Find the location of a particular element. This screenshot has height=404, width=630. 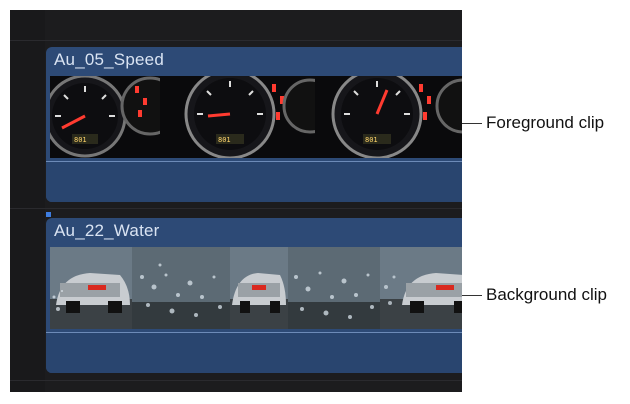

callout-label: Foreground clip is located at coordinates (545, 122).